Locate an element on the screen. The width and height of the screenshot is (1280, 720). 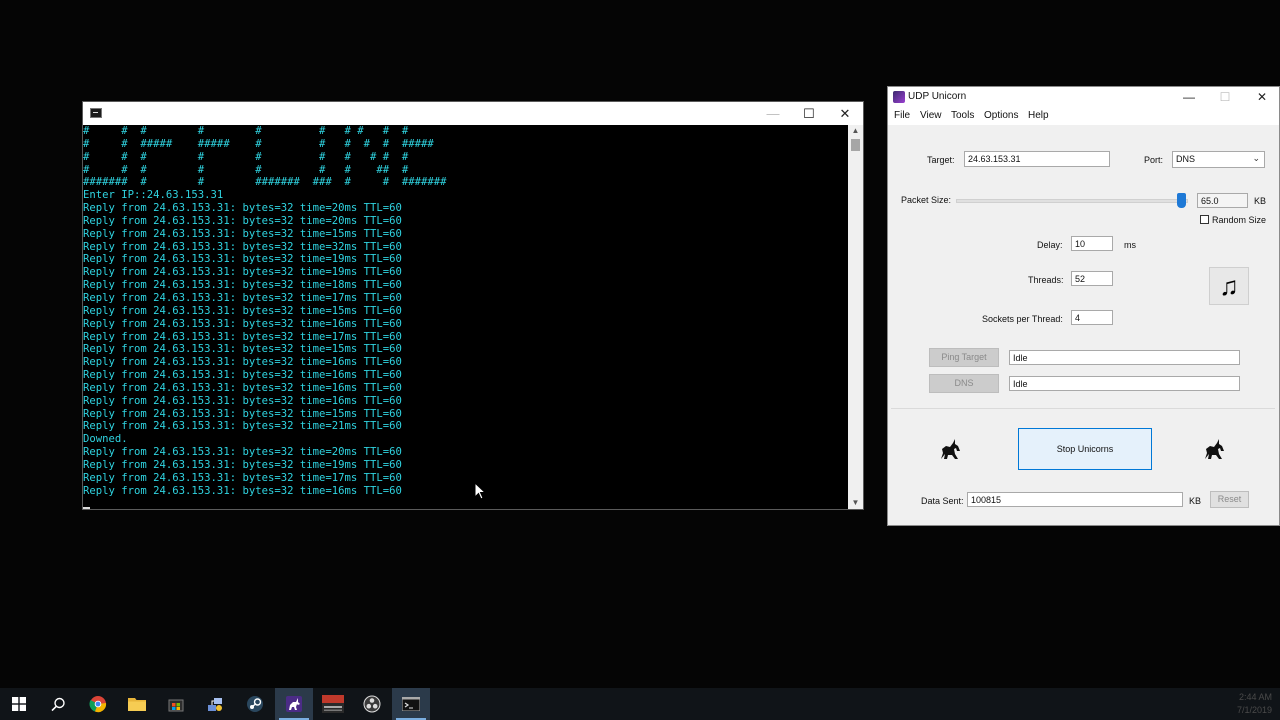
obs-icon is located at coordinates (372, 704).